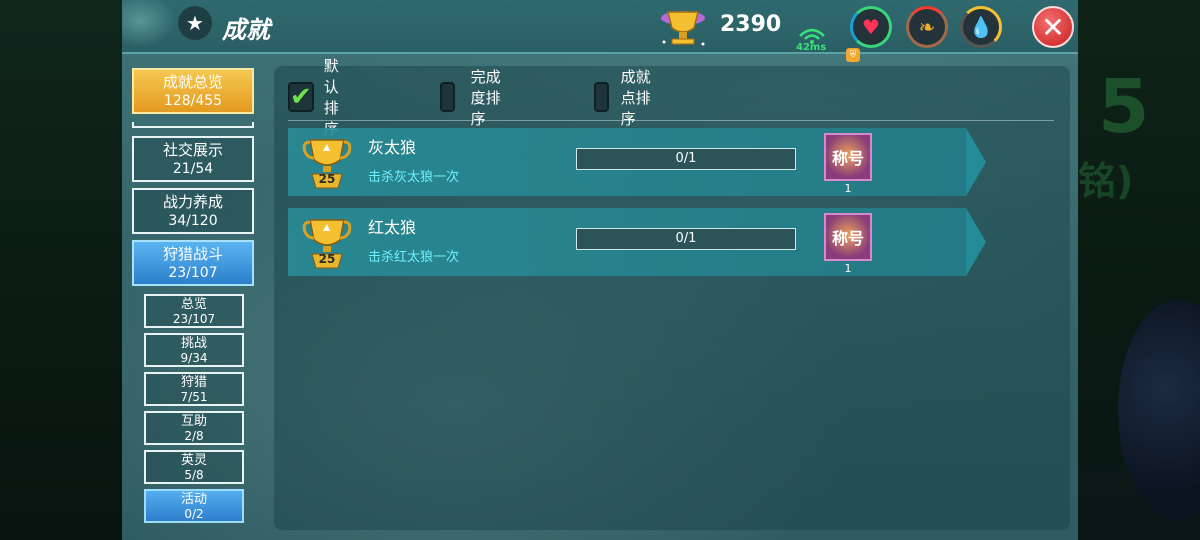  What do you see at coordinates (193, 101) in the screenshot?
I see `nav-overview-count: 128/455` at bounding box center [193, 101].